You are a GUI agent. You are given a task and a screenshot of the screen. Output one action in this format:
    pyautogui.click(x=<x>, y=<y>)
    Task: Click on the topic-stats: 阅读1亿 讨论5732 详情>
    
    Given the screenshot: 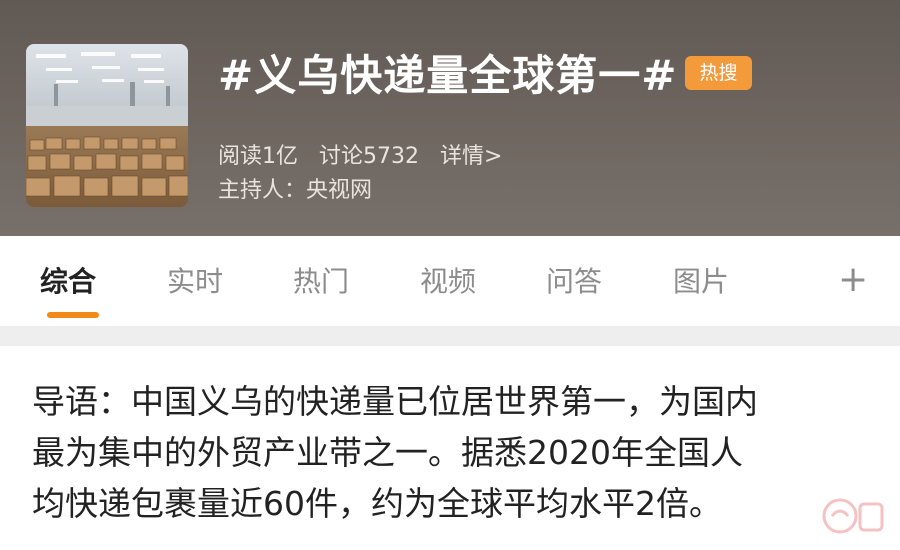 What is the action you would take?
    pyautogui.click(x=367, y=157)
    